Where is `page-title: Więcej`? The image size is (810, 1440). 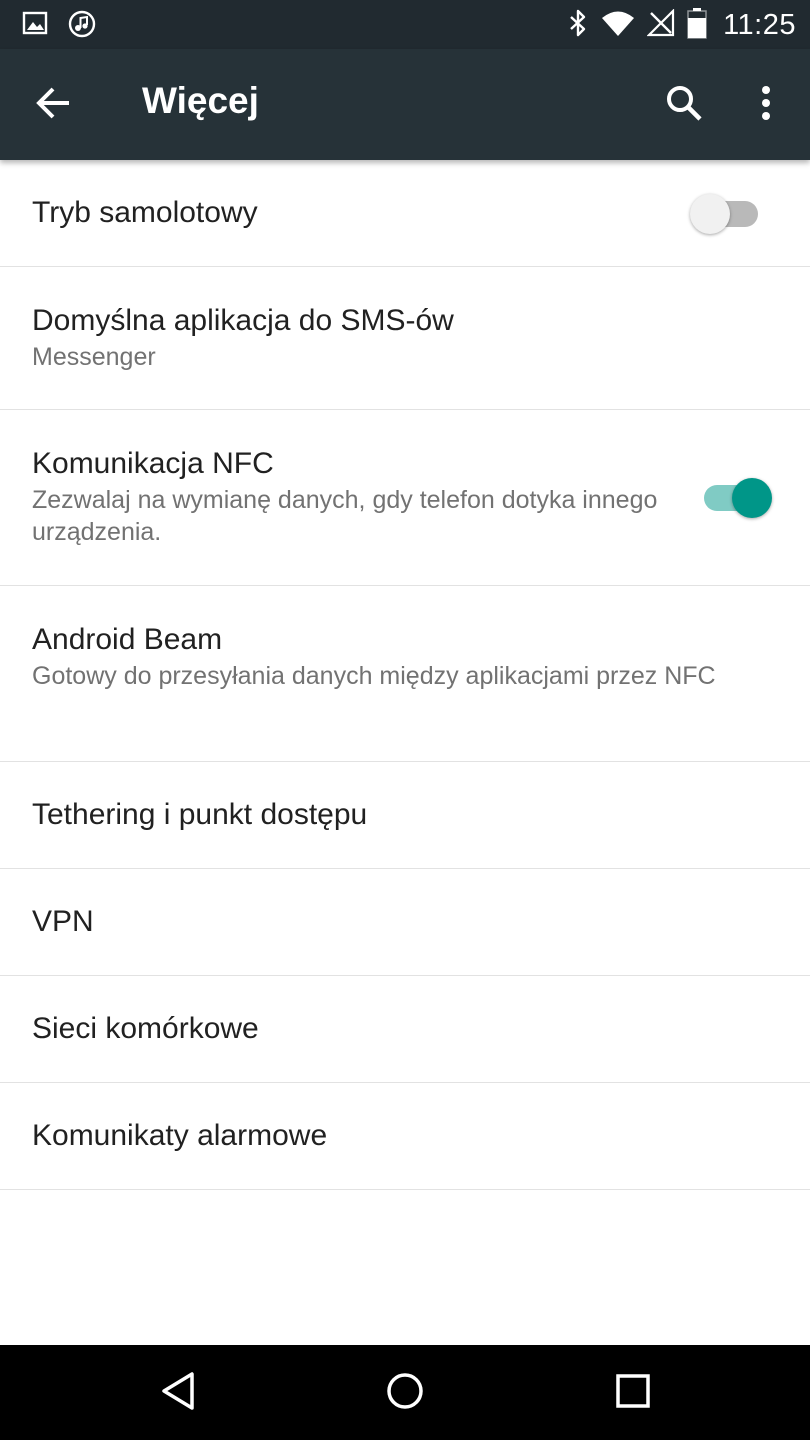
page-title: Więcej is located at coordinates (200, 100).